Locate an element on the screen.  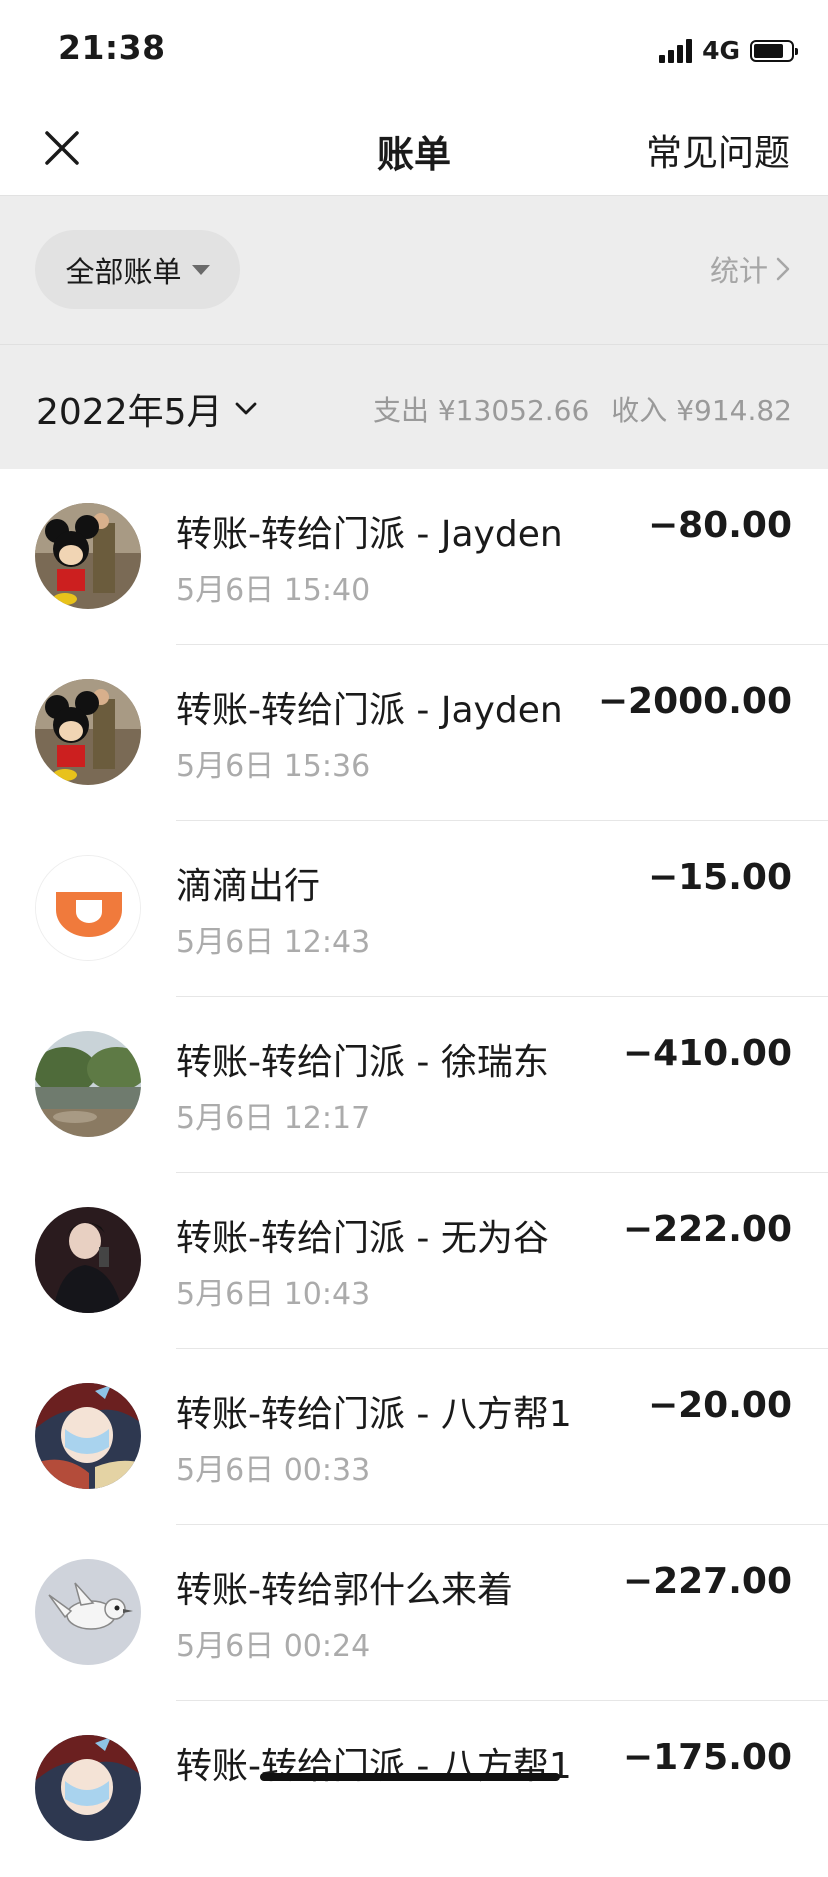
strikethrough-mark is located at coordinates (410, 1777).